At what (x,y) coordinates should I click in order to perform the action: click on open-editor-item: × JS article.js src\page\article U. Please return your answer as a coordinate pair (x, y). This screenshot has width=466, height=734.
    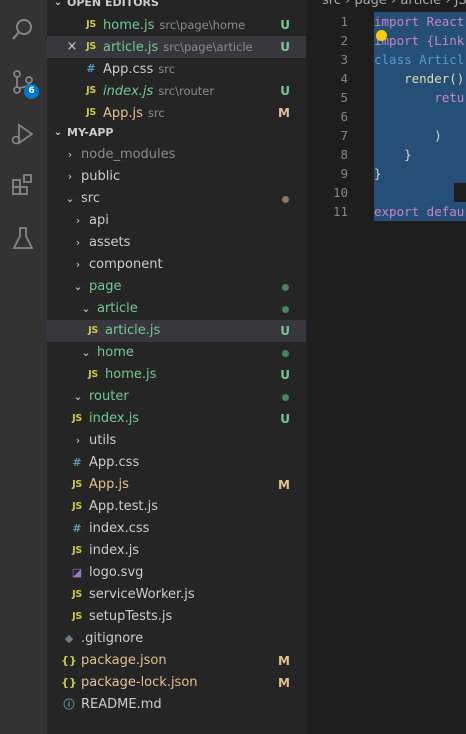
    Looking at the image, I should click on (176, 47).